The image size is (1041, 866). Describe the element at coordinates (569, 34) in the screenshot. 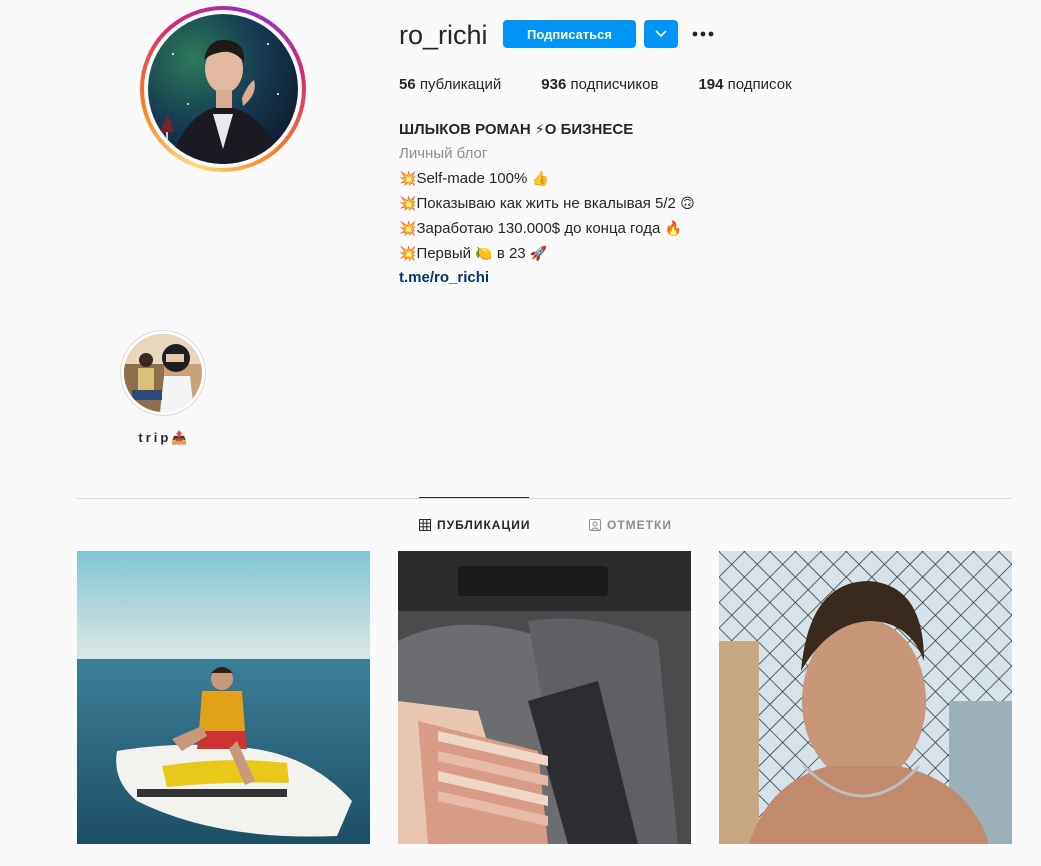

I see `follow-button: Подписаться` at that location.